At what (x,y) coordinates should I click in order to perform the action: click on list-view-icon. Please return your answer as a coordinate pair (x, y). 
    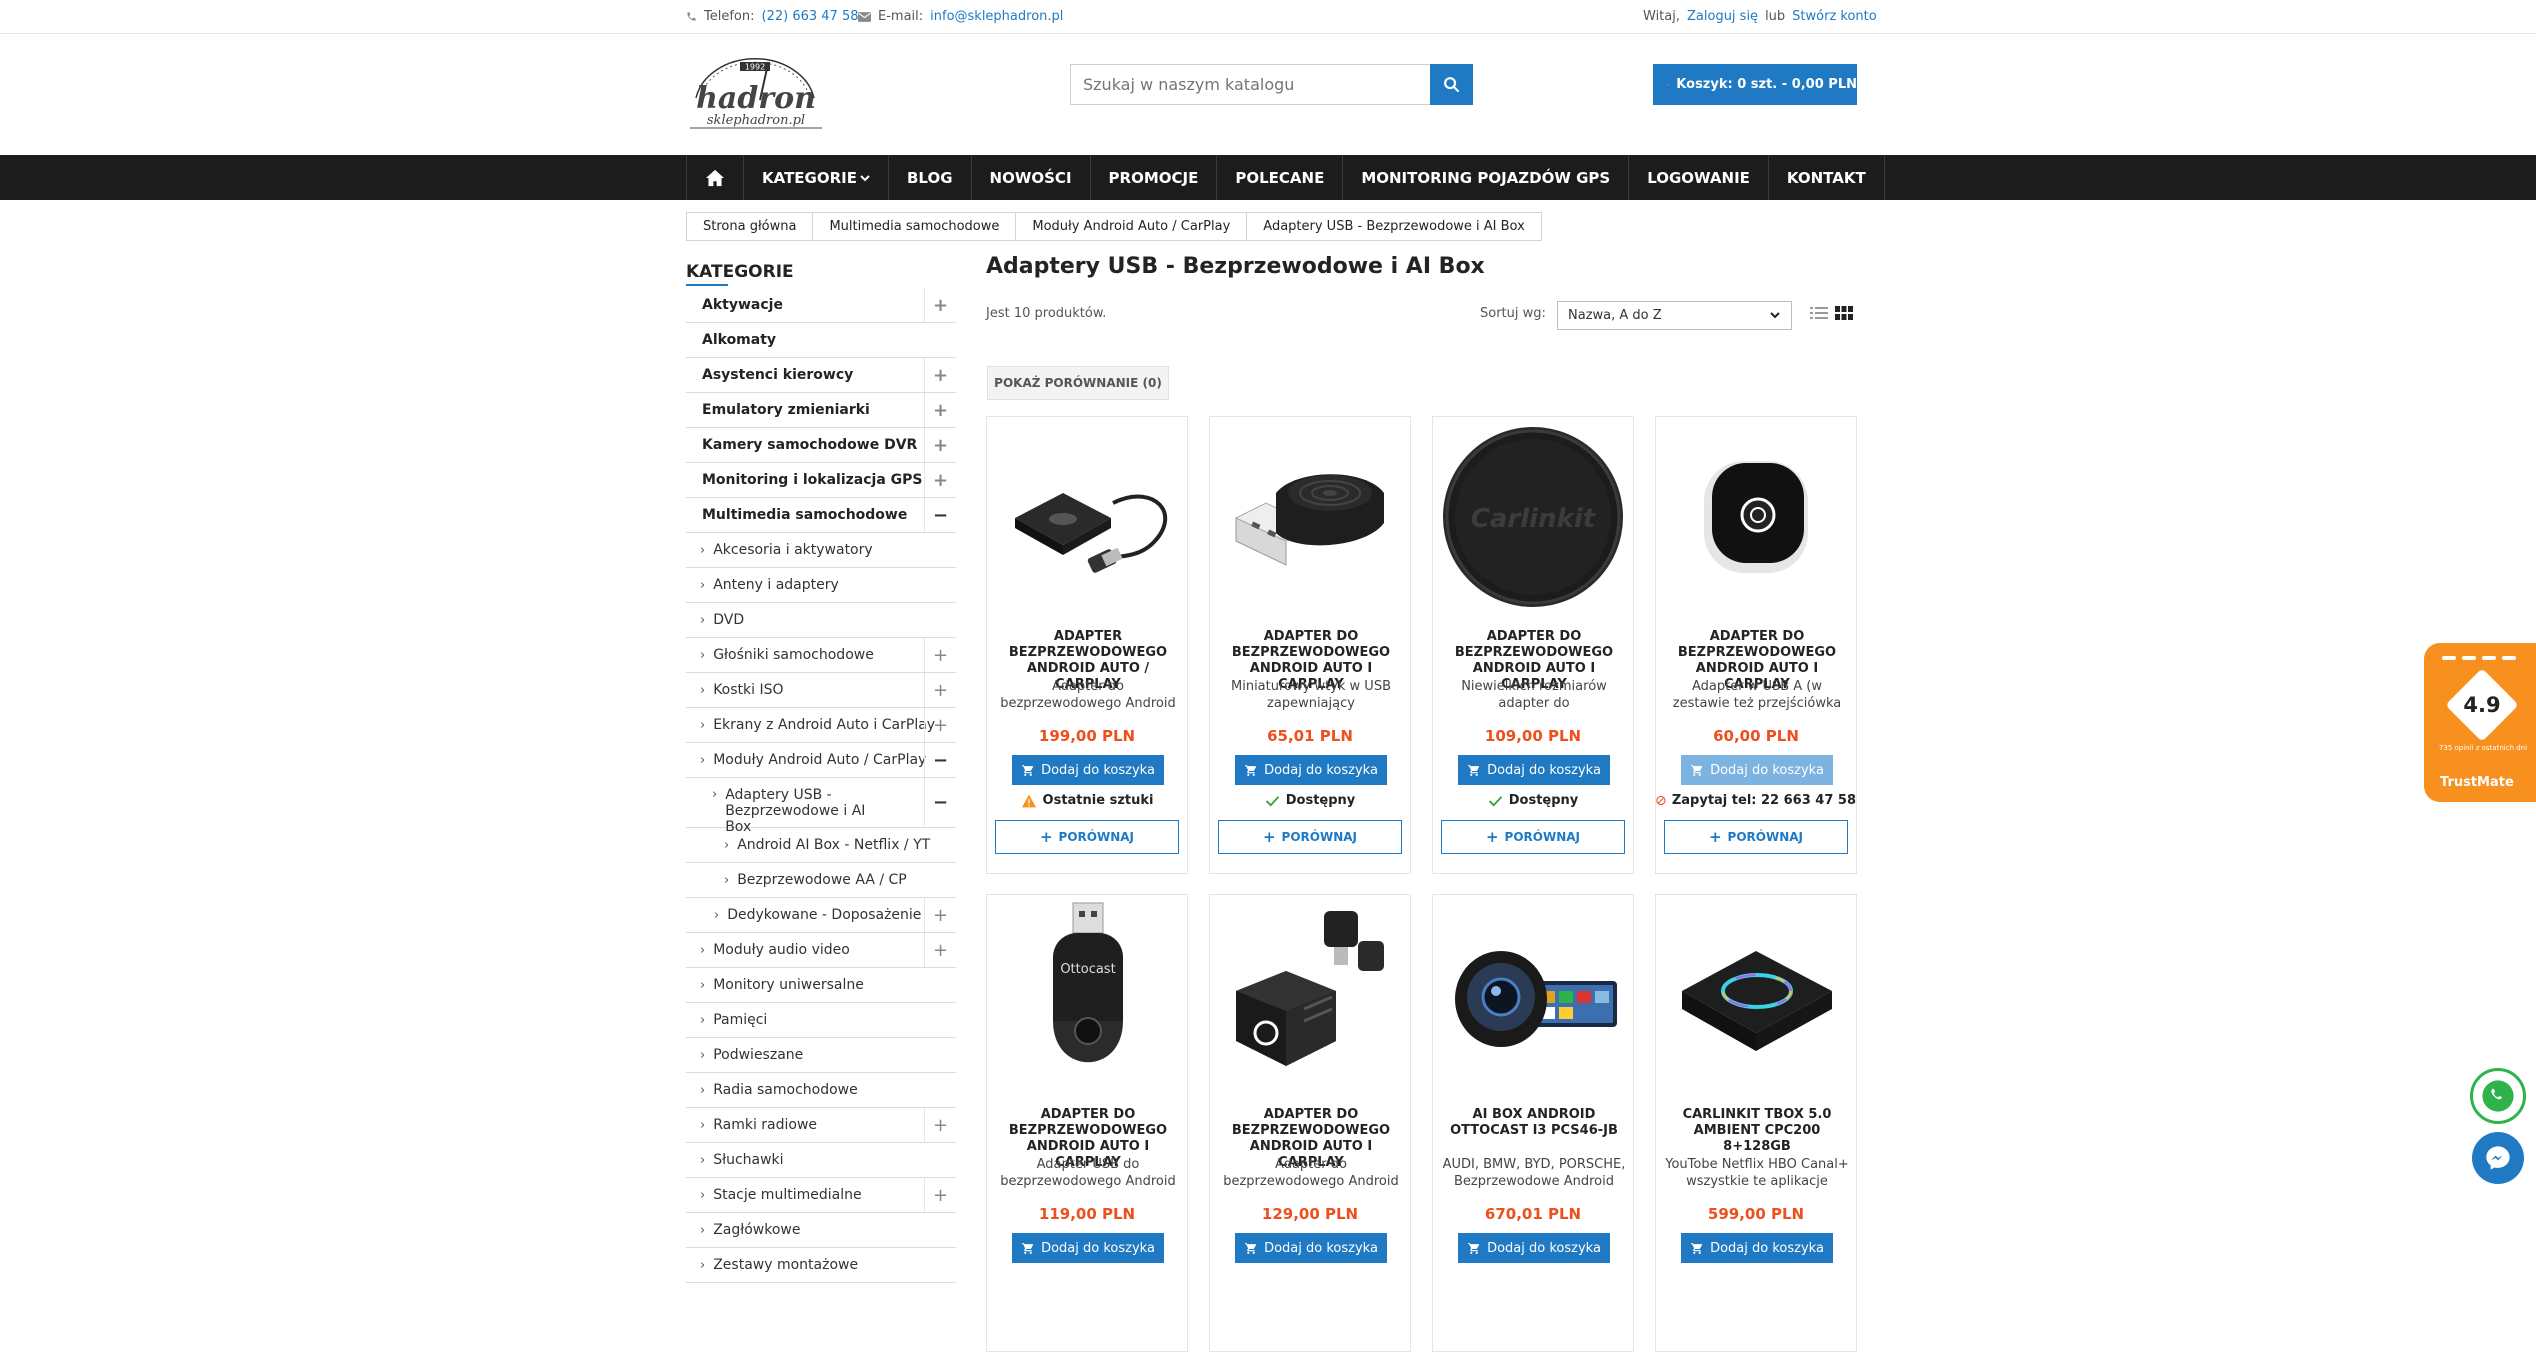
    Looking at the image, I should click on (1819, 313).